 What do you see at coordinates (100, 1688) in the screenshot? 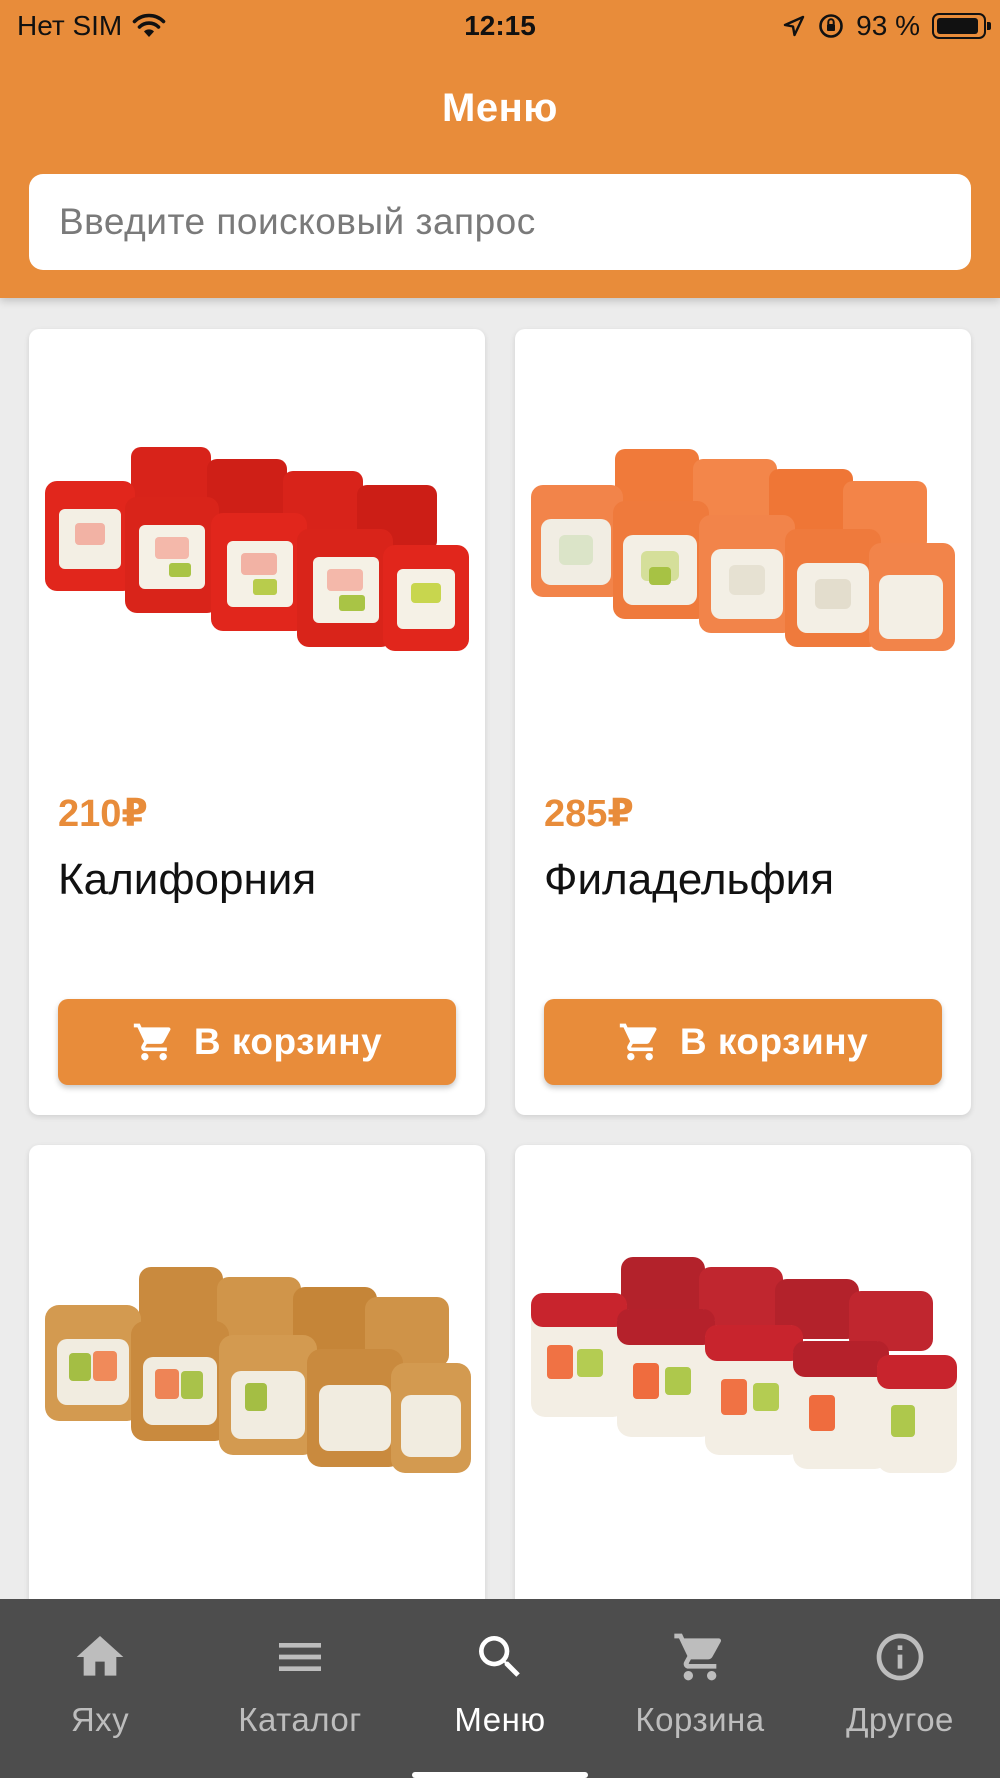
I see `nav-item-home: Яху` at bounding box center [100, 1688].